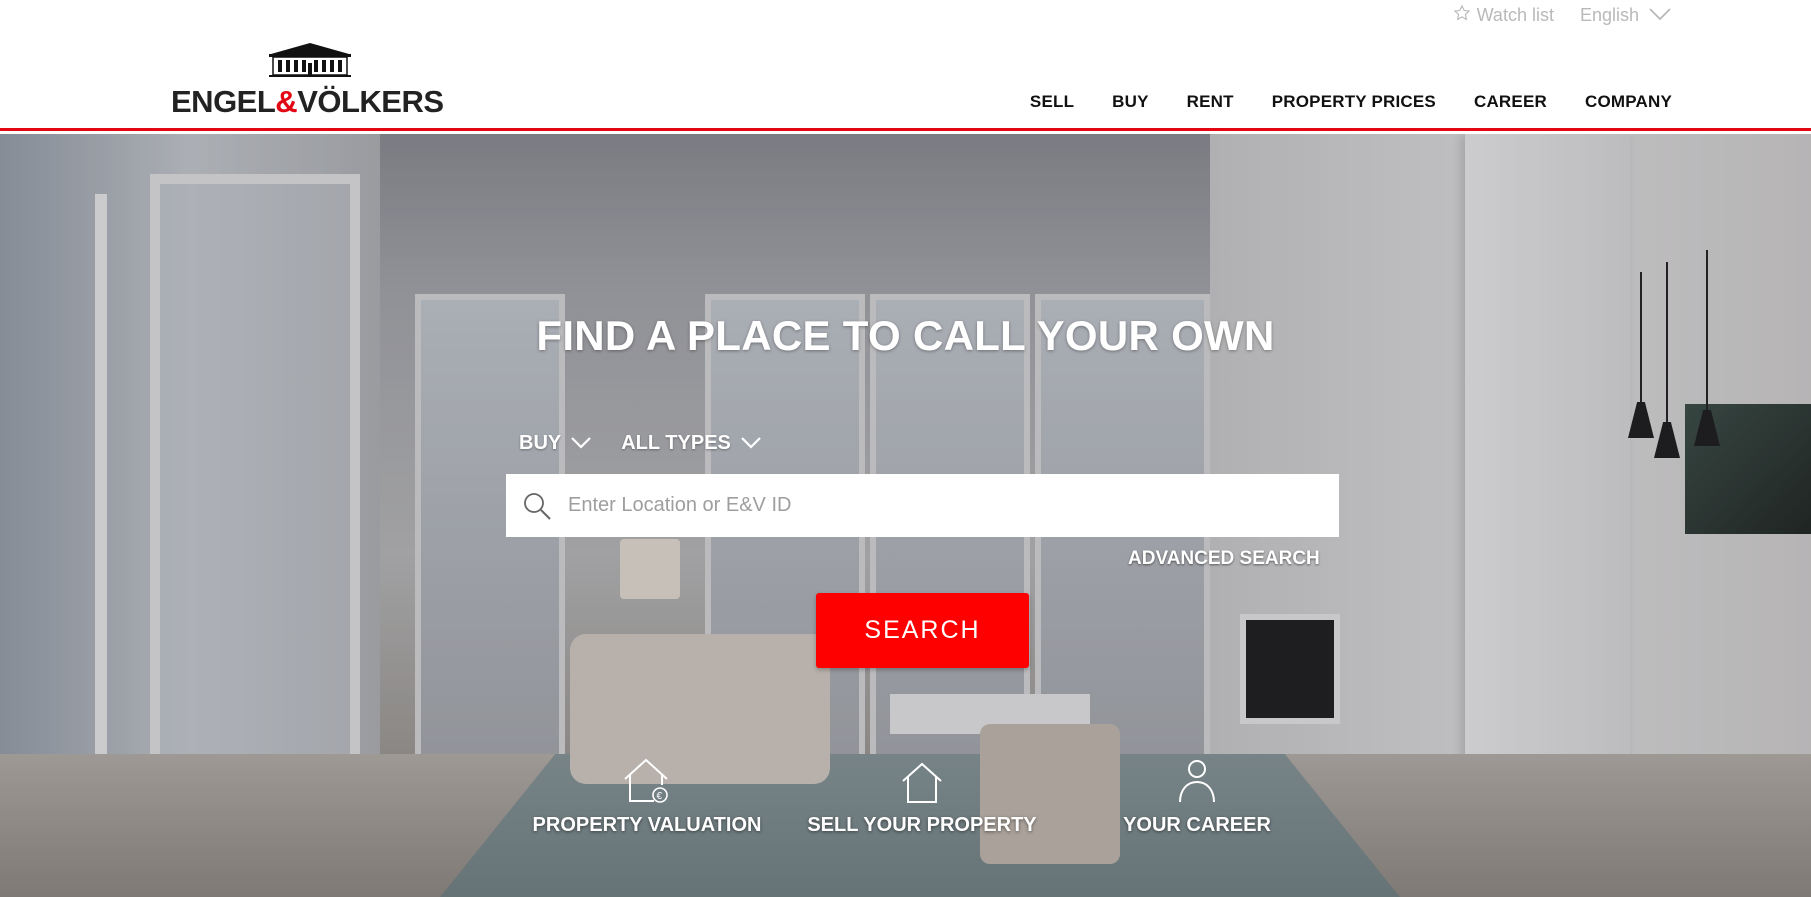  I want to click on language-selector: English, so click(1625, 15).